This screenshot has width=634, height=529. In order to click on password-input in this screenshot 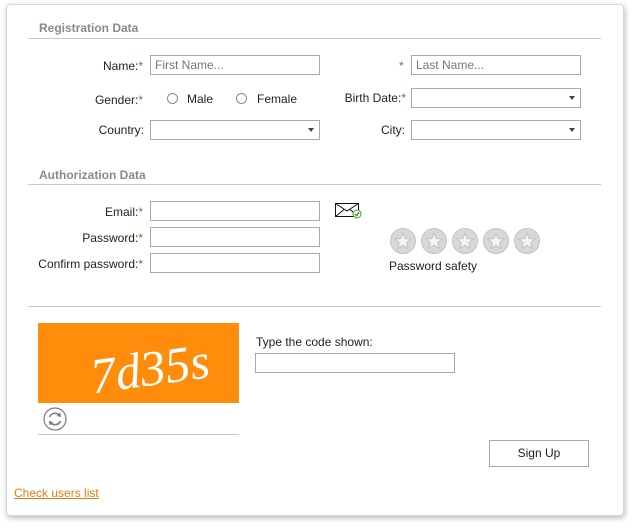, I will do `click(235, 237)`.